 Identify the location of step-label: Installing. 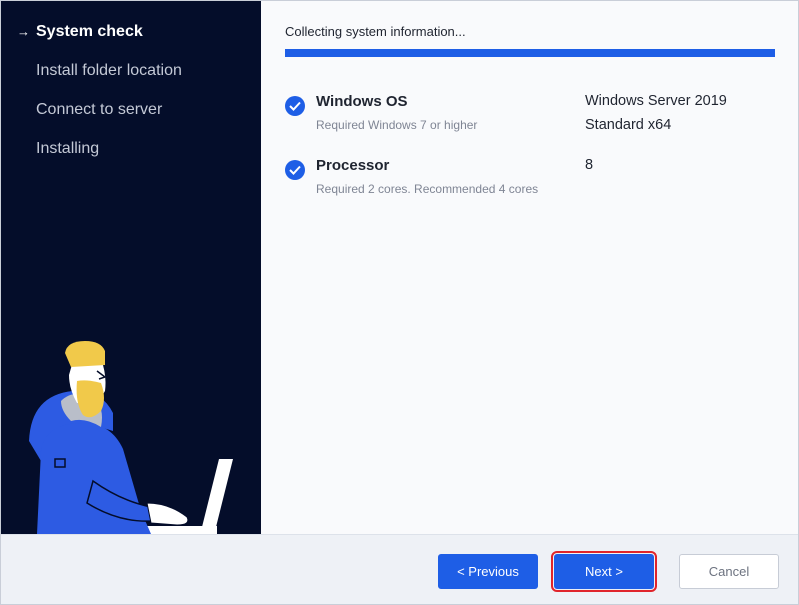
(68, 148).